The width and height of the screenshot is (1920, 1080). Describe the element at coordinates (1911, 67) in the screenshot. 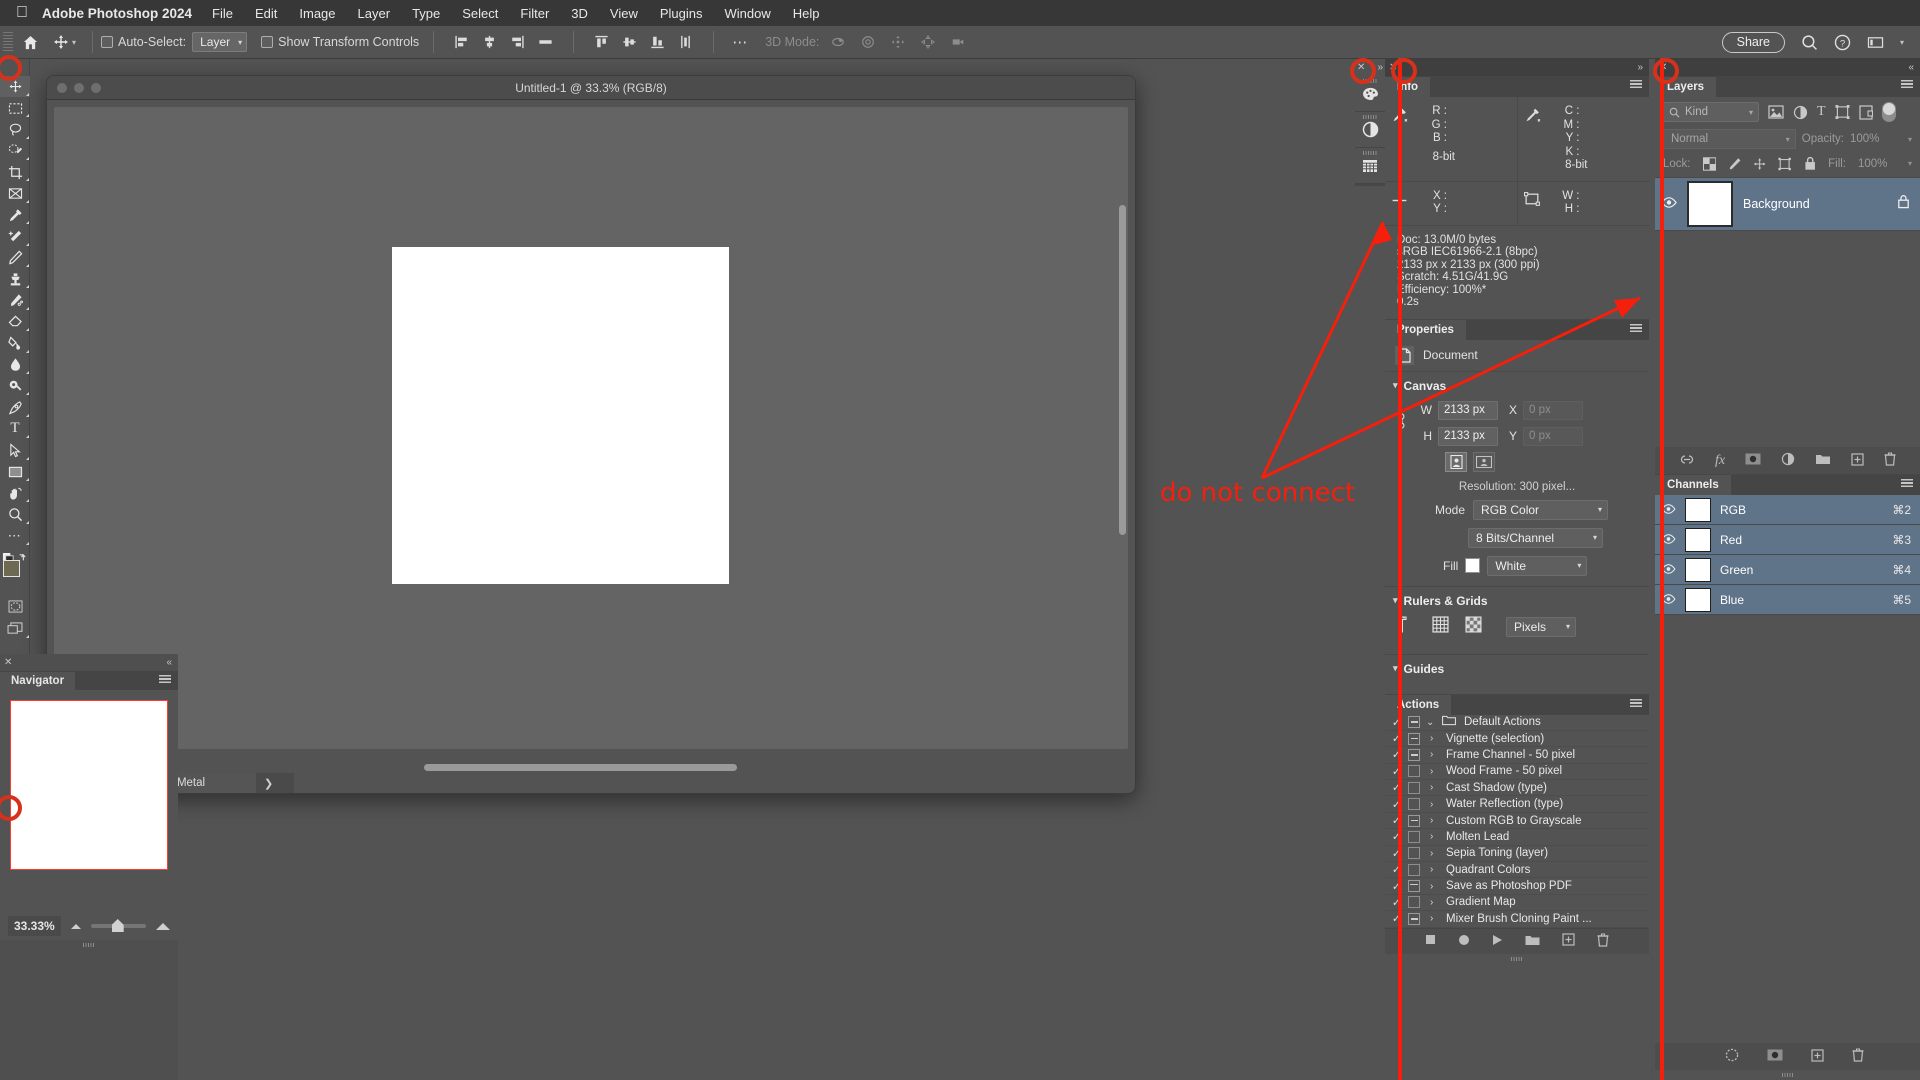

I see `double-chevron-left-icon: «` at that location.